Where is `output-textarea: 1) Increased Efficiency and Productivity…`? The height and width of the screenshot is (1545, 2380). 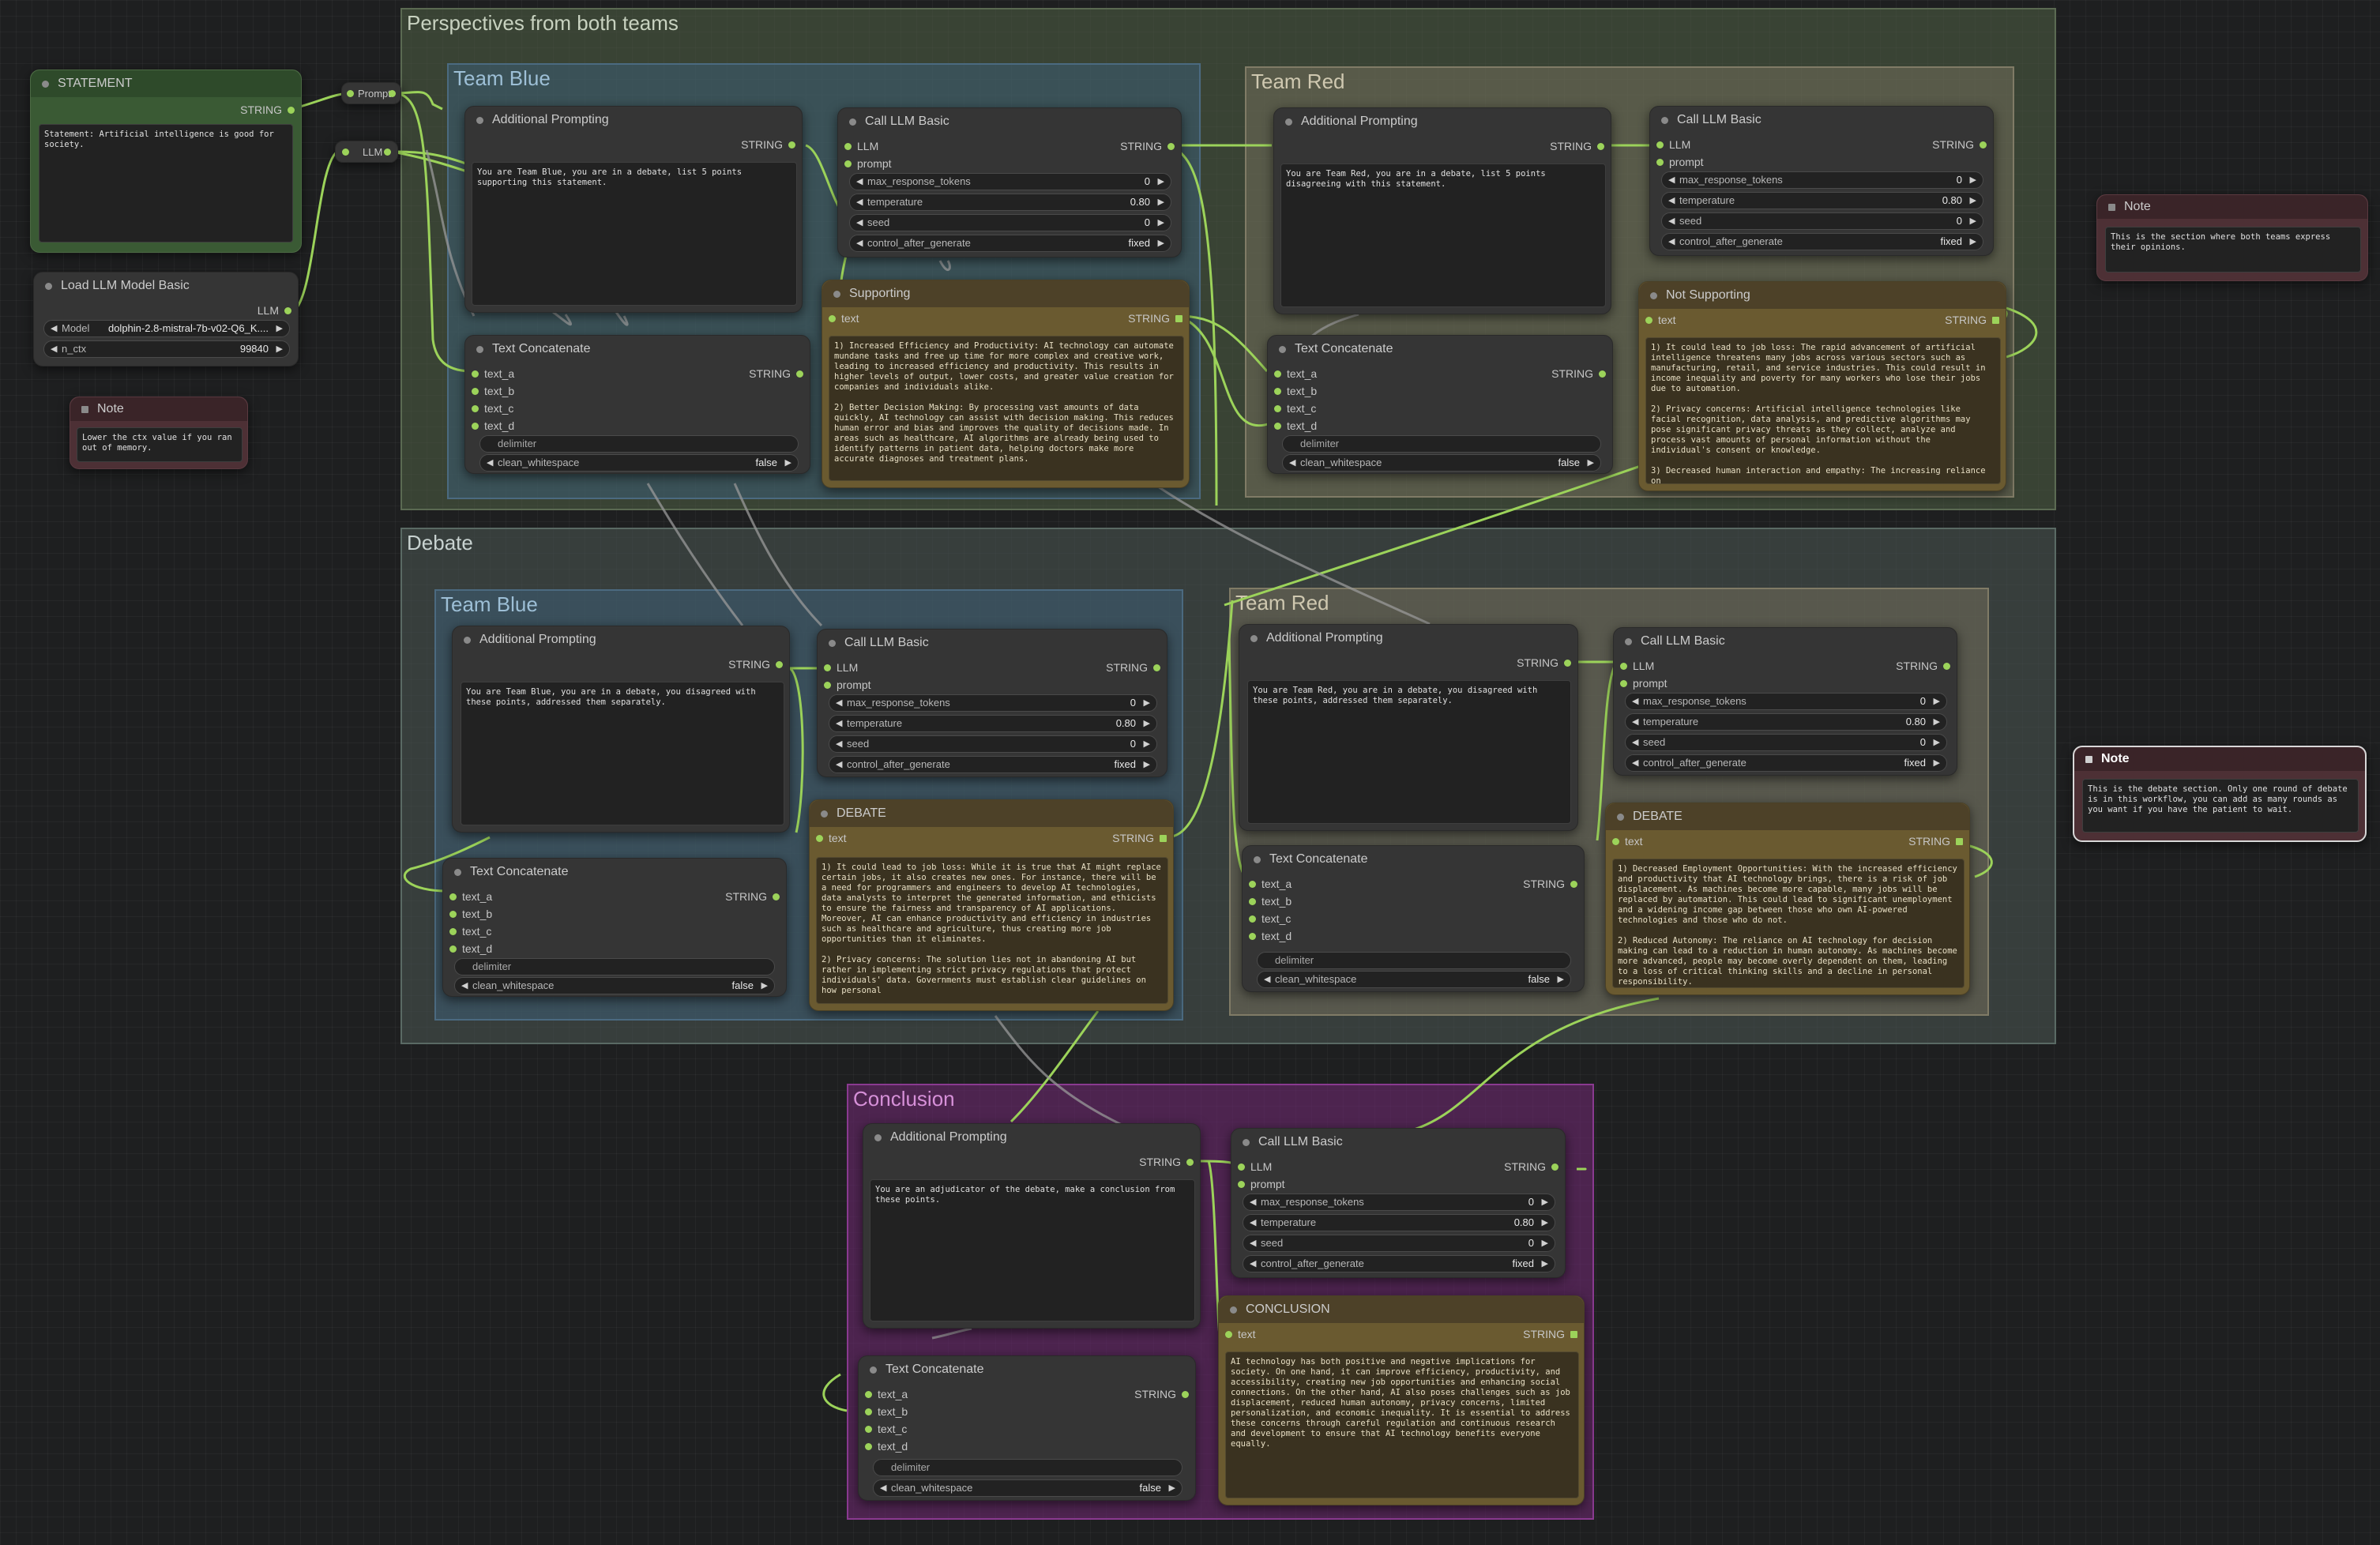 output-textarea: 1) Increased Efficiency and Productivity… is located at coordinates (1006, 409).